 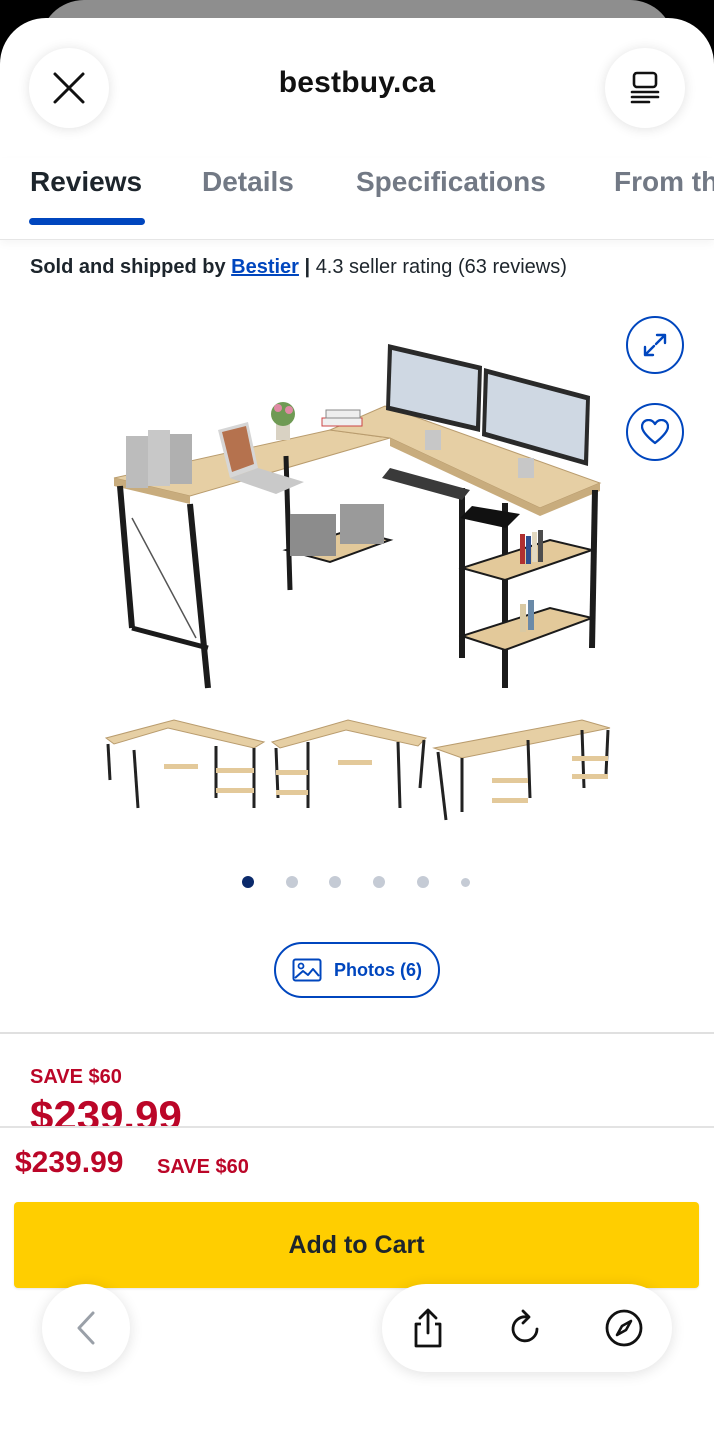 I want to click on heart-icon, so click(x=655, y=432).